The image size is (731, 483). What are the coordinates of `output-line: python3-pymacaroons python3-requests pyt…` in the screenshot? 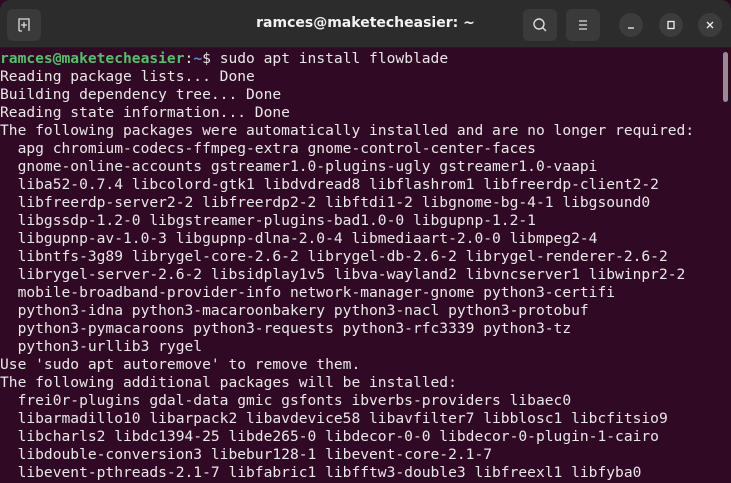 It's located at (286, 328).